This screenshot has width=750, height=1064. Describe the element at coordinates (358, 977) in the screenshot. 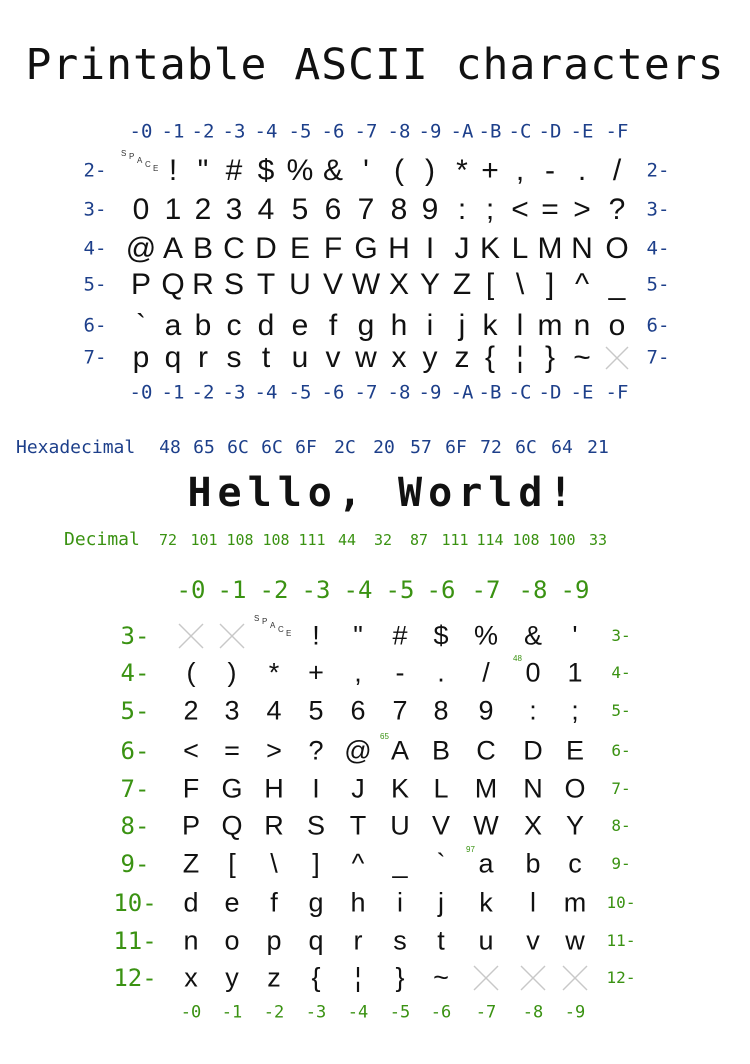

I see `dec-char-cell: ¦` at that location.